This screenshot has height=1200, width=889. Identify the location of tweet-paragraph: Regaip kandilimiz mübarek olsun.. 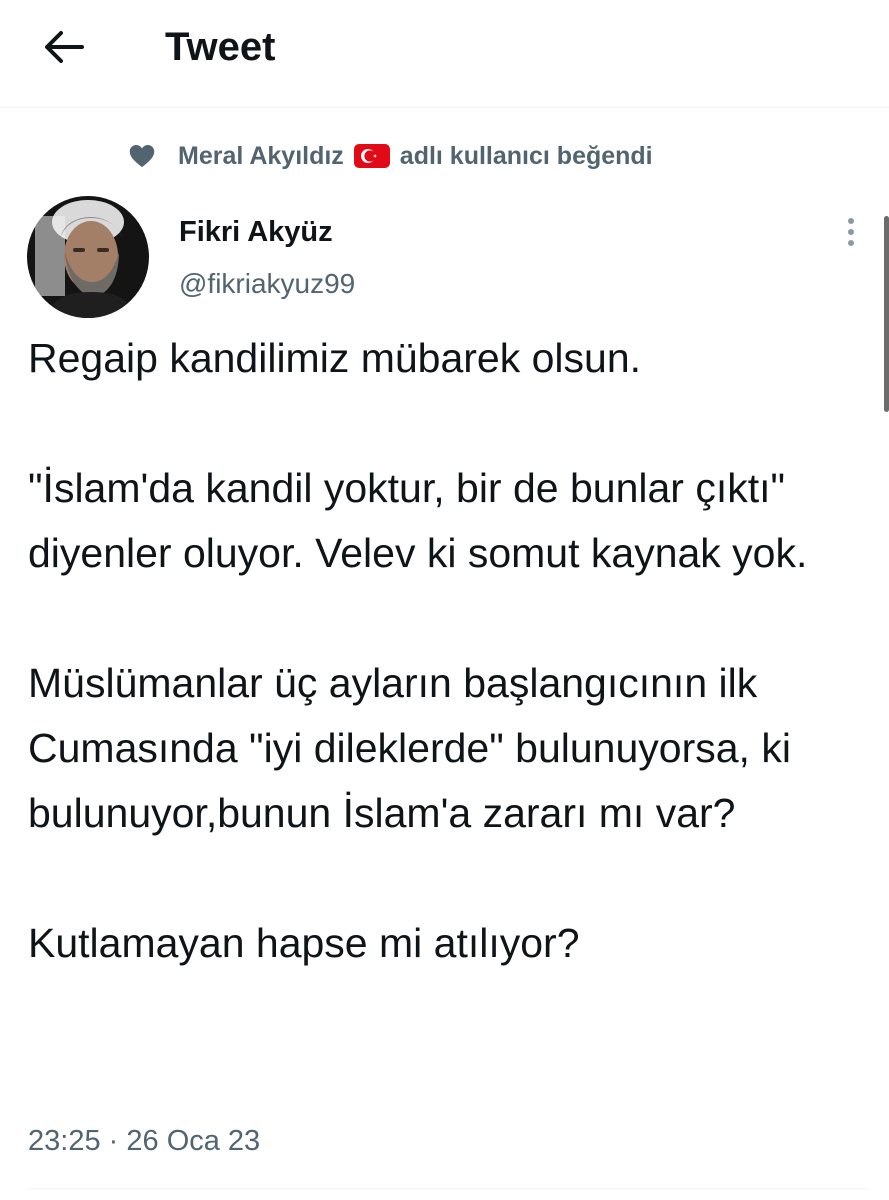
(335, 358).